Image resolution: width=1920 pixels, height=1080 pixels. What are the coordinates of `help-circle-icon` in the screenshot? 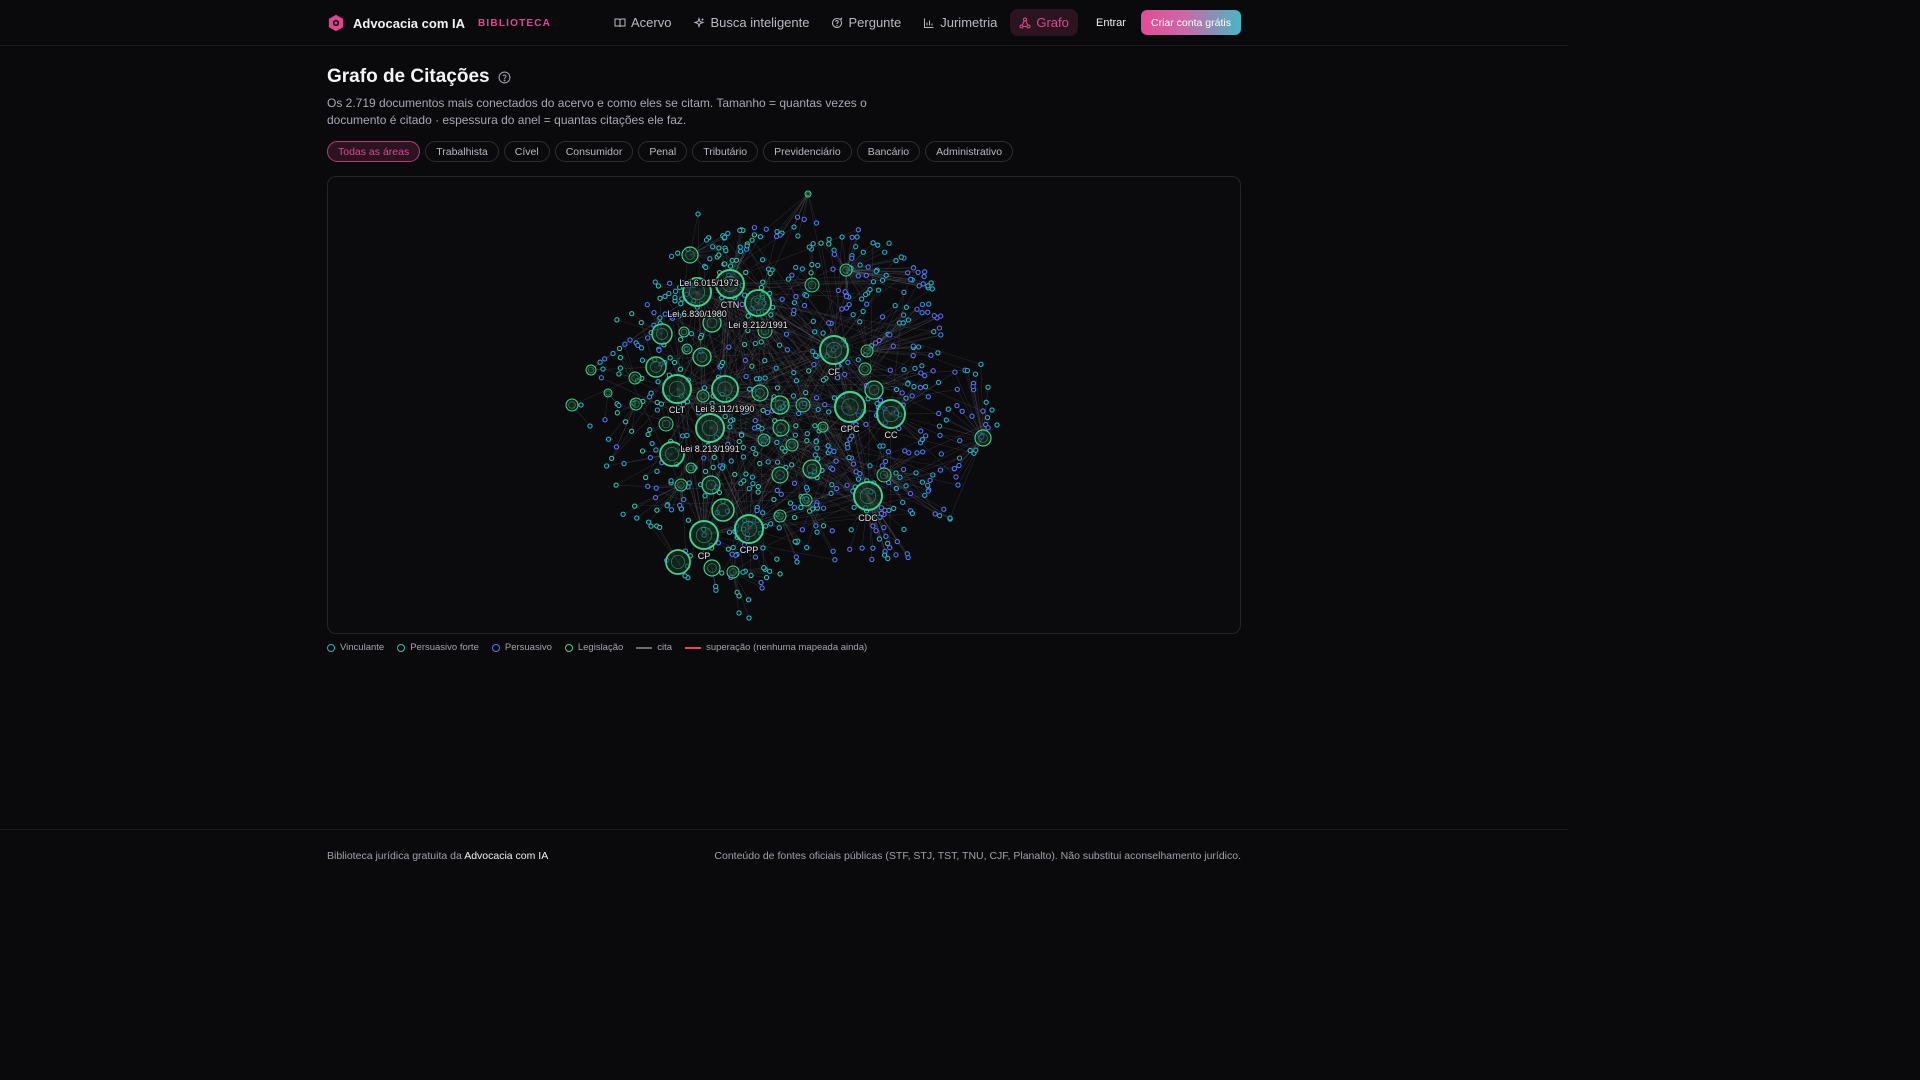 It's located at (504, 77).